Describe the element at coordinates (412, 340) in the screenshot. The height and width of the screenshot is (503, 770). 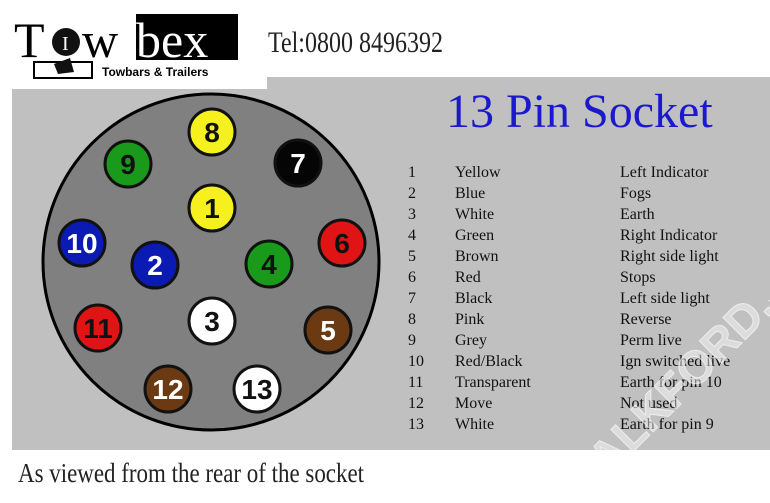
I see `pin-num: 9` at that location.